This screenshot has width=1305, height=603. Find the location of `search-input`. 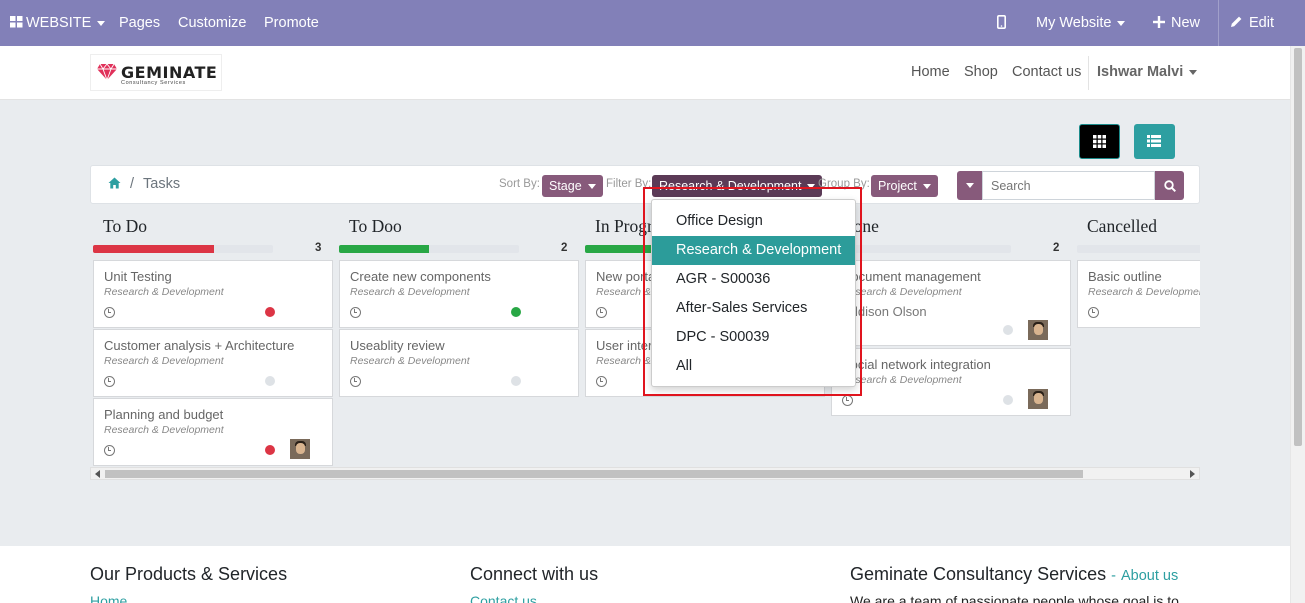

search-input is located at coordinates (1068, 185).